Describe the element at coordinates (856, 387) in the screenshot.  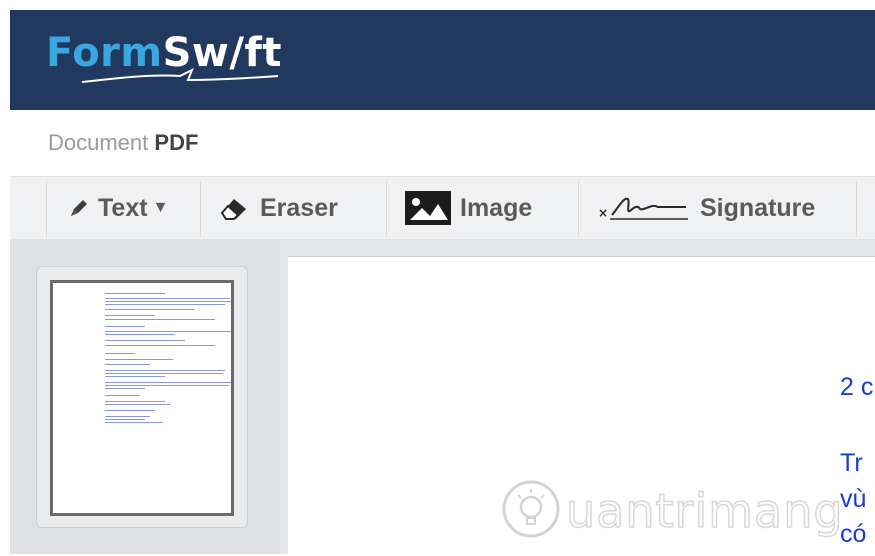
I see `page-text-line: 2 c` at that location.